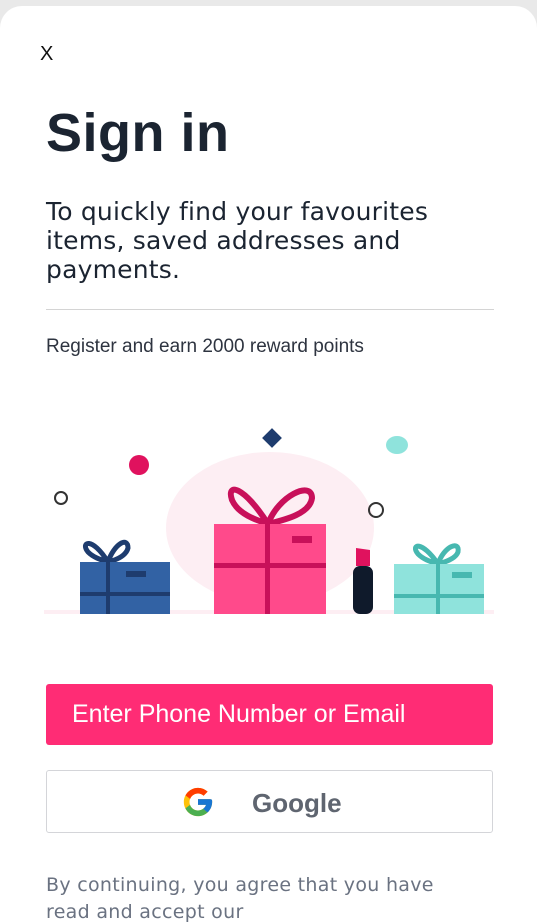 Image resolution: width=537 pixels, height=924 pixels. What do you see at coordinates (61, 498) in the screenshot?
I see `confetti-ring-left` at bounding box center [61, 498].